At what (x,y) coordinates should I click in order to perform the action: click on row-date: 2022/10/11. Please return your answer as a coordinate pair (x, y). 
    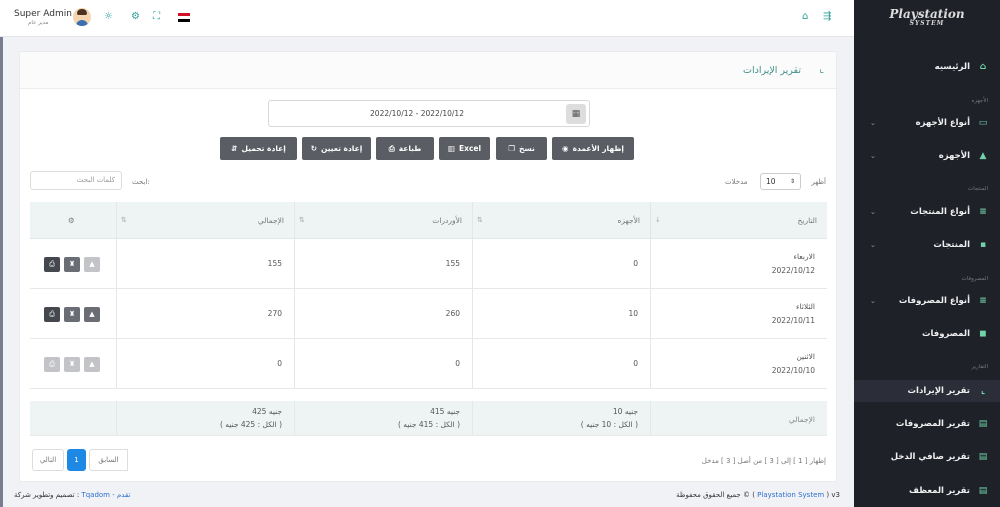
    Looking at the image, I should click on (793, 320).